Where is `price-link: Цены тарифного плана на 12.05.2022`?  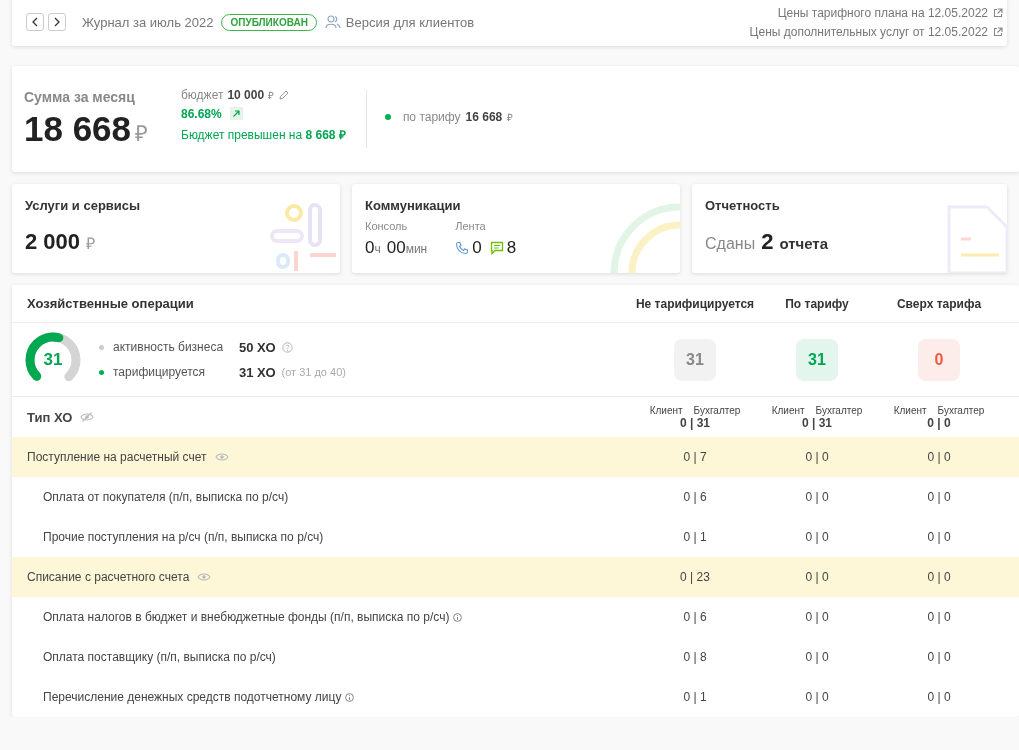
price-link: Цены тарифного плана на 12.05.2022 is located at coordinates (890, 12).